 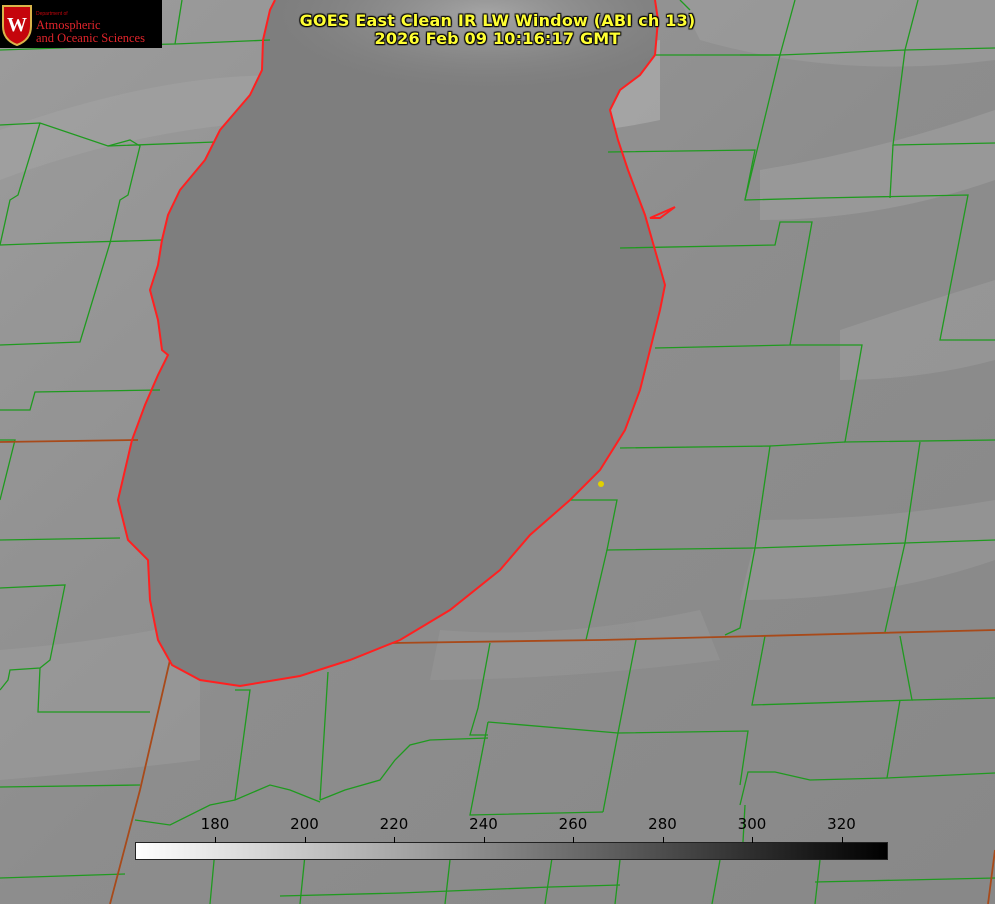 I want to click on colorbar-tick-label: 260, so click(x=573, y=824).